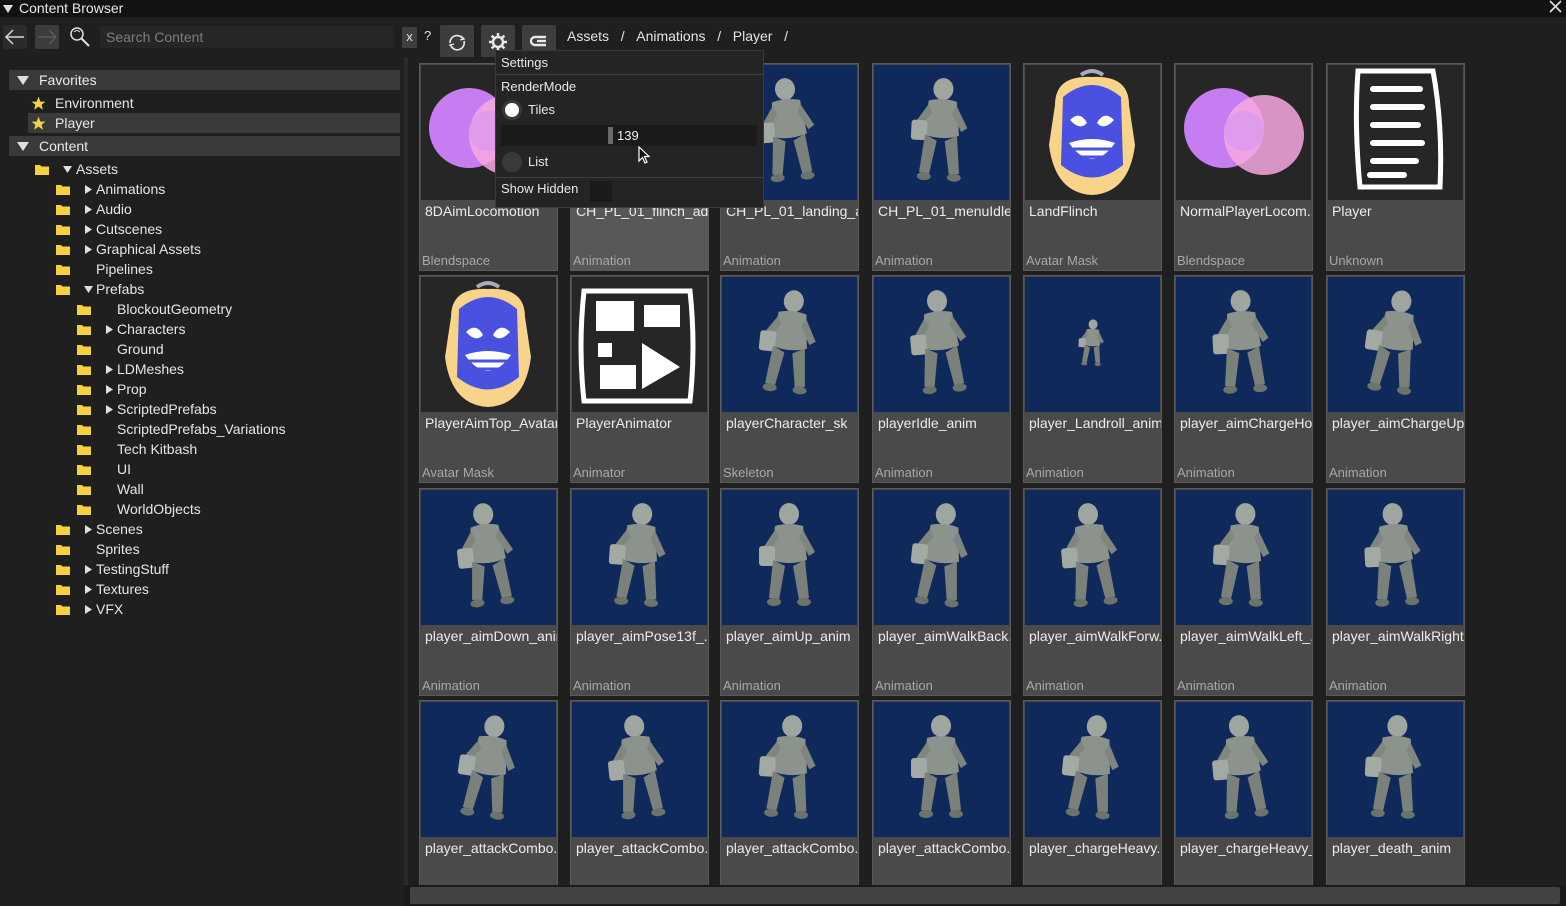  I want to click on breadcrumb-item: Player, so click(753, 36).